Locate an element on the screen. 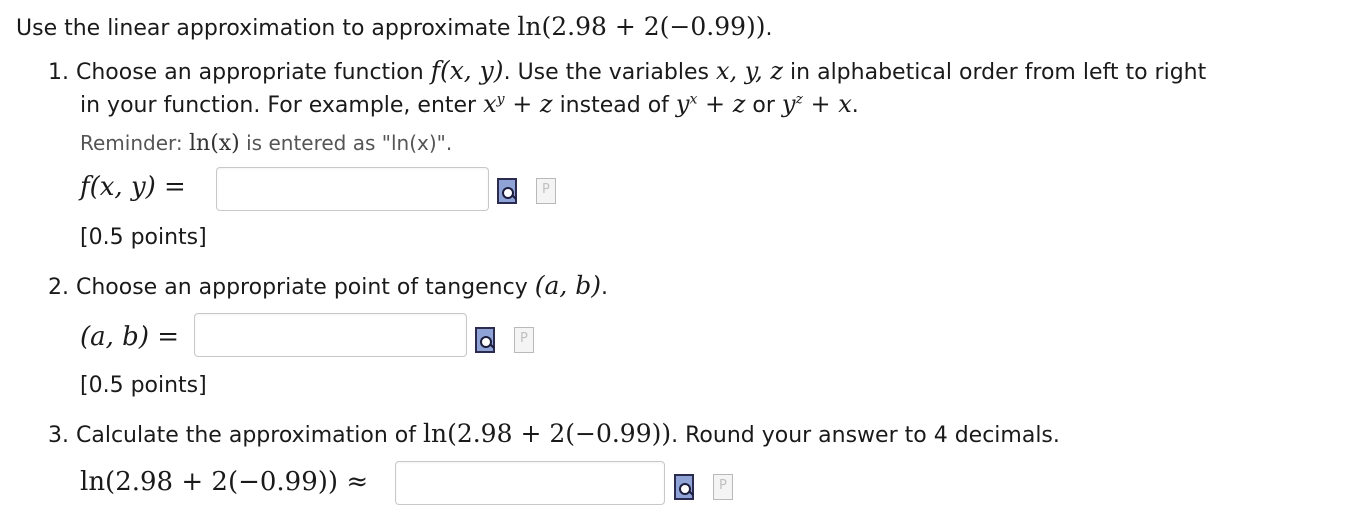  reminder-note: Reminder: ln(x) is entered as "ln(x)". is located at coordinates (266, 143).